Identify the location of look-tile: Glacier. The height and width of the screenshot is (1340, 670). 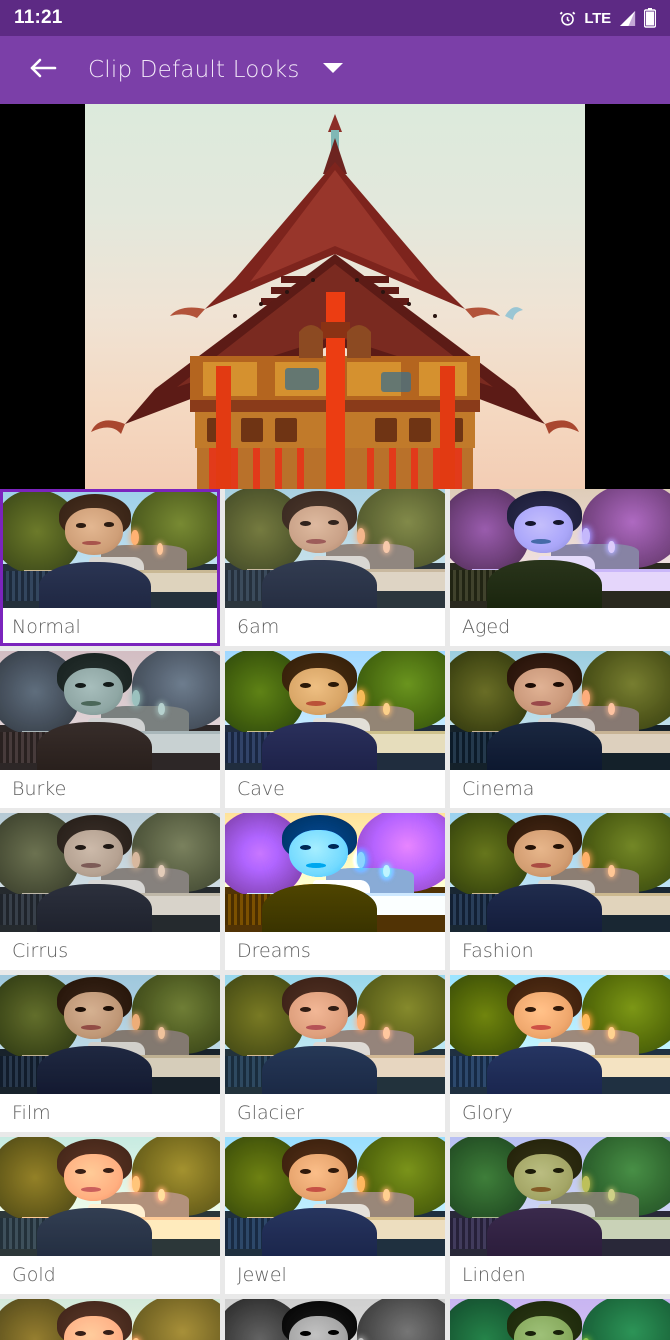
(335, 1053).